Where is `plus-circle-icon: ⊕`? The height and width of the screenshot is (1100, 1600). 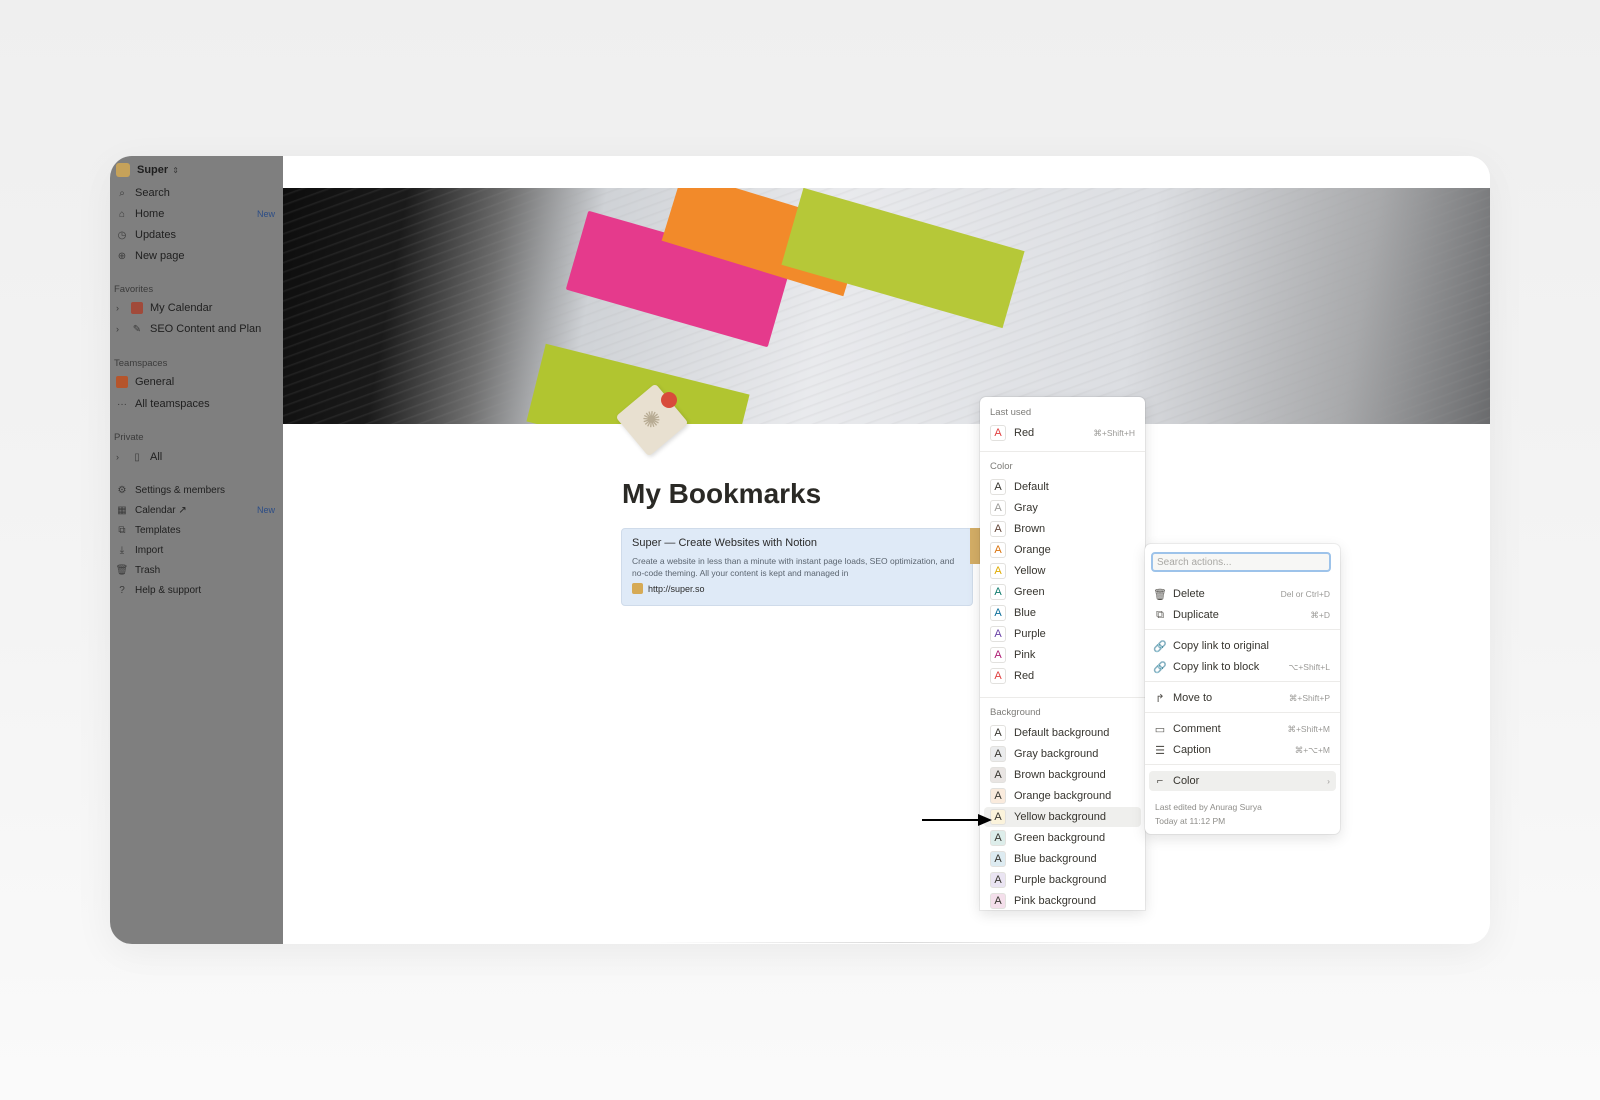 plus-circle-icon: ⊕ is located at coordinates (122, 256).